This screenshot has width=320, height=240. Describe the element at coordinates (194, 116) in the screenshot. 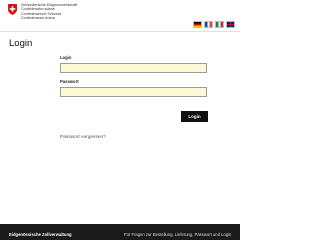

I see `login-button: Login` at that location.